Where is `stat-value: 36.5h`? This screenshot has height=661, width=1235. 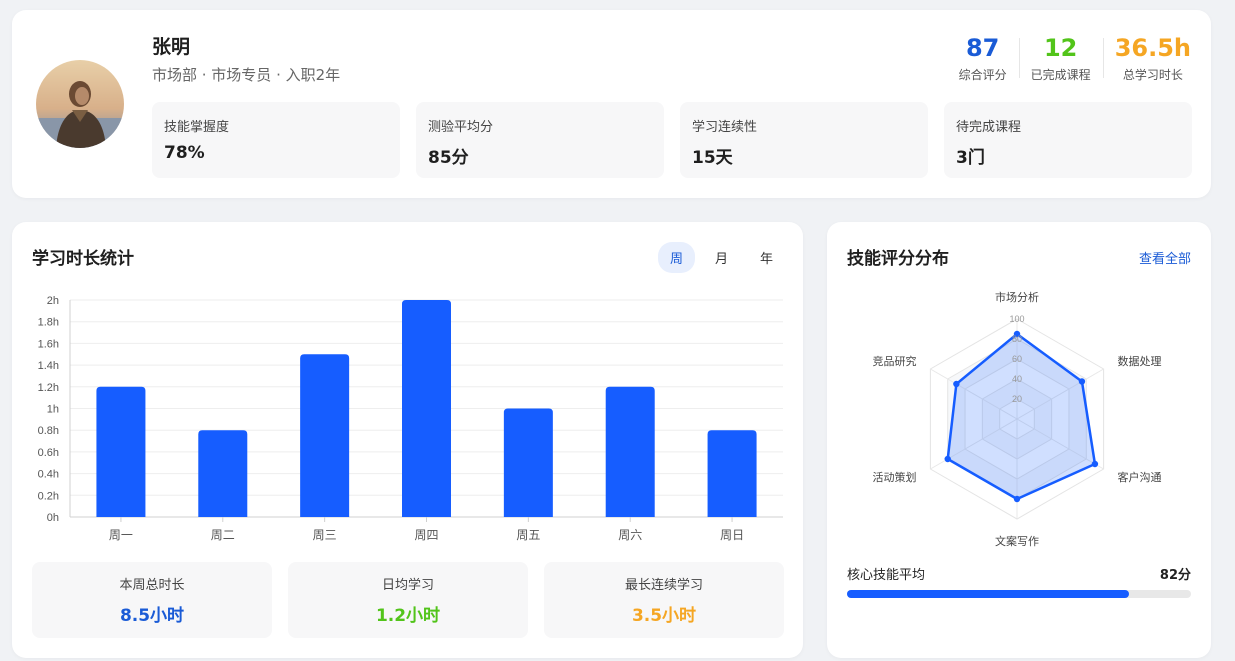
stat-value: 36.5h is located at coordinates (1152, 48).